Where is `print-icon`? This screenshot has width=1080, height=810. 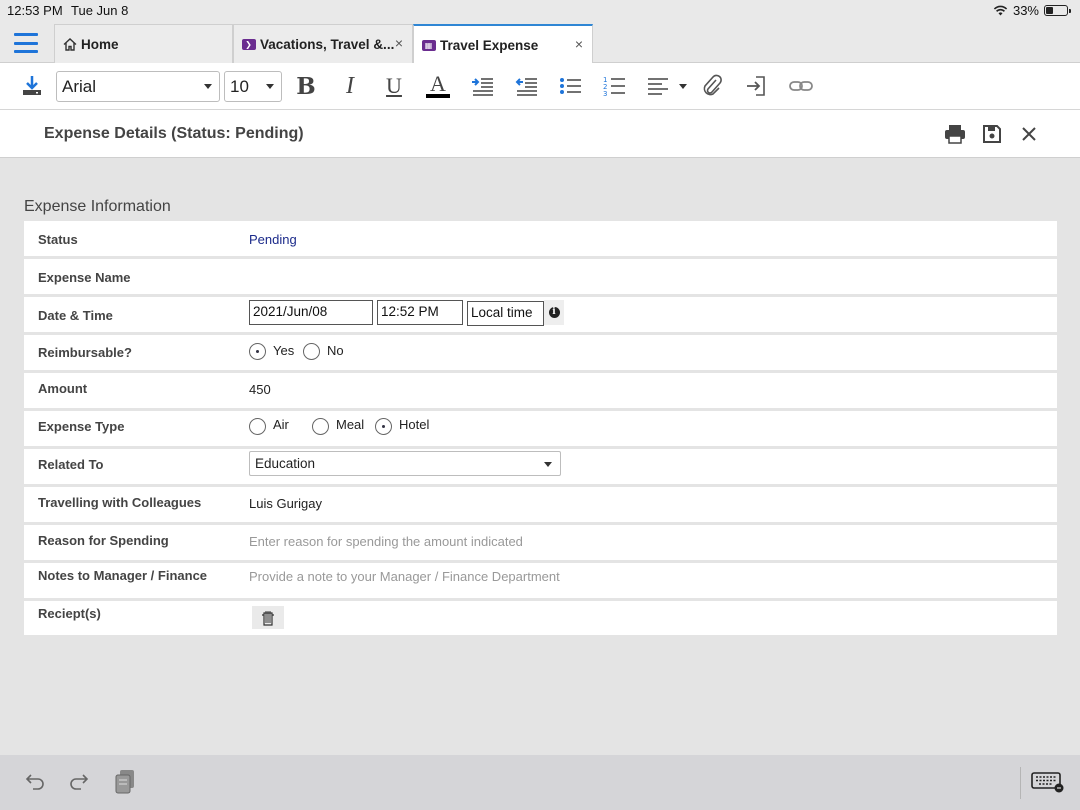 print-icon is located at coordinates (955, 134).